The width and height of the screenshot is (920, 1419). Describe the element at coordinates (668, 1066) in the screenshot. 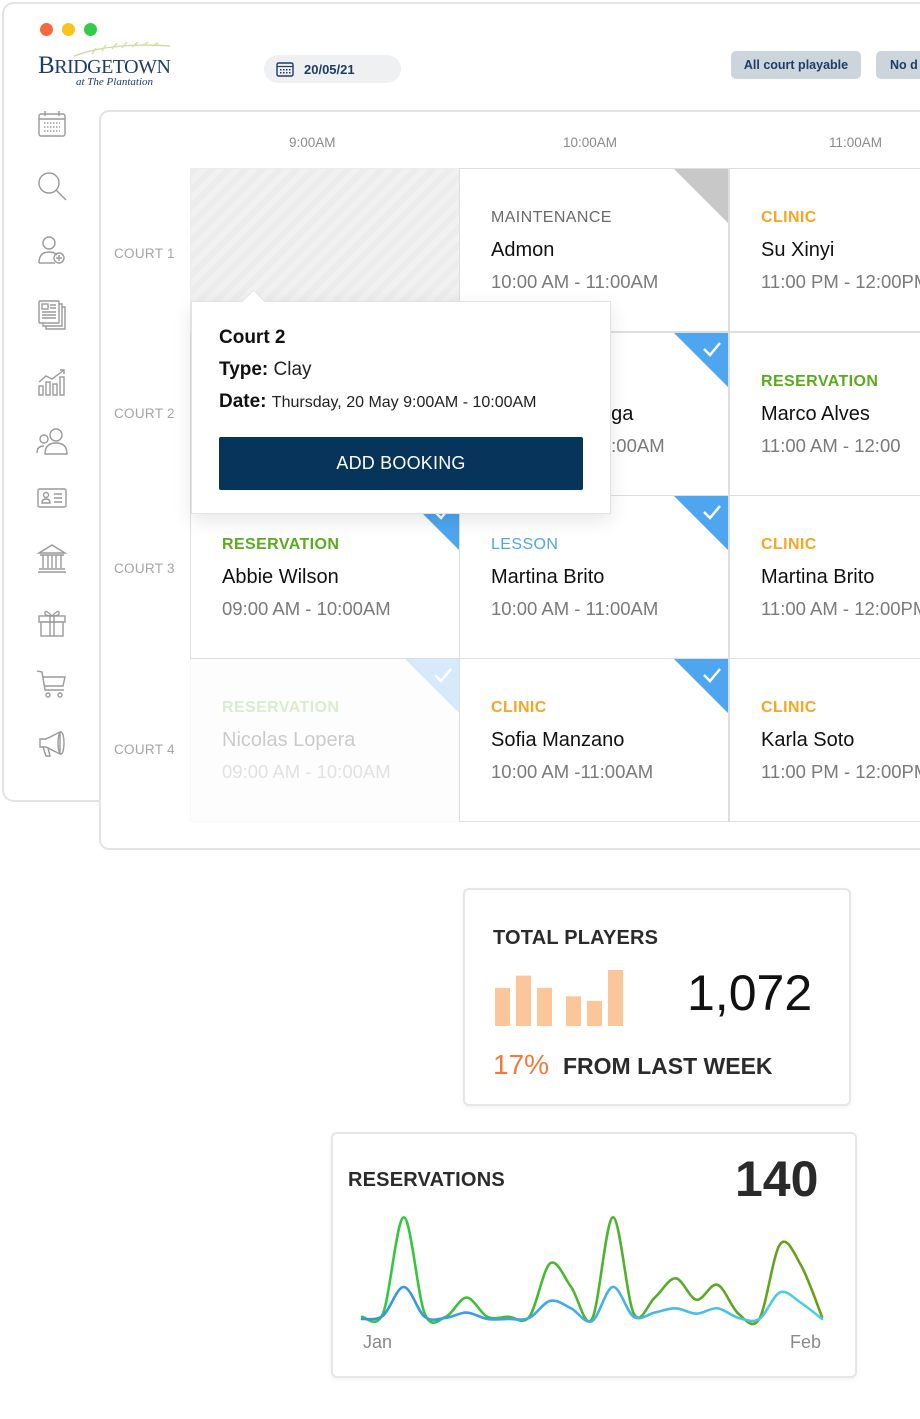

I see `change-label: FROM LAST WEEK` at that location.